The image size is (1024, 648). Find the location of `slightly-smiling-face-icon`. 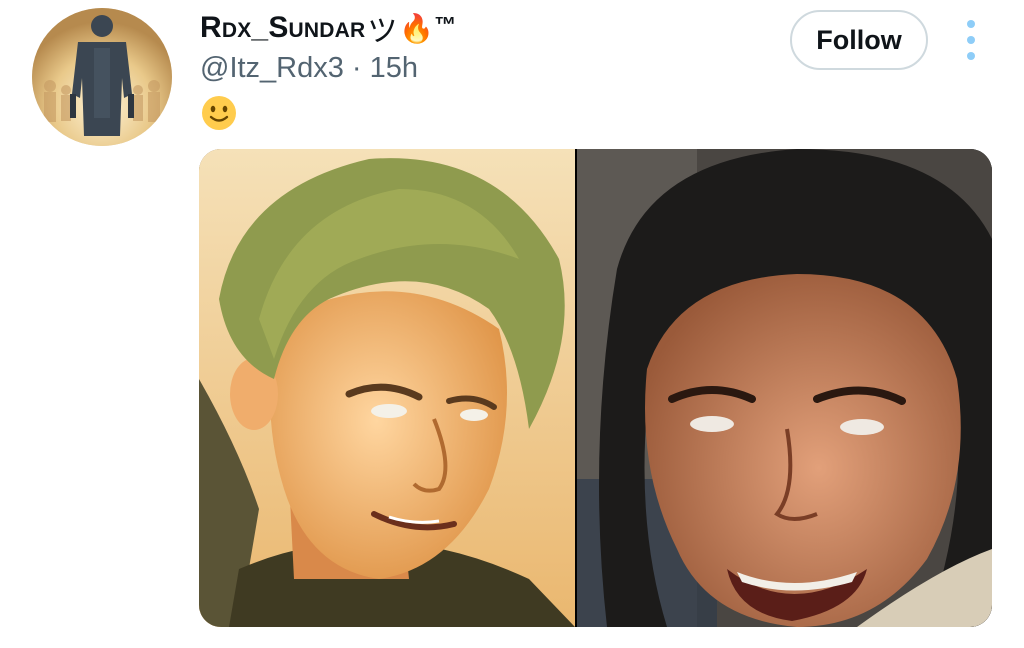

slightly-smiling-face-icon is located at coordinates (219, 113).